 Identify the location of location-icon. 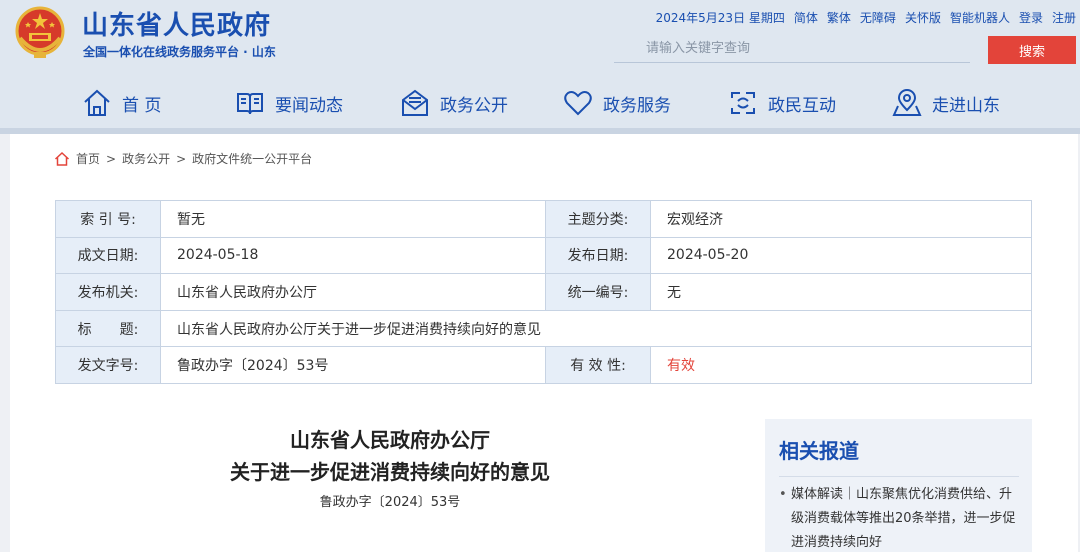
(907, 102).